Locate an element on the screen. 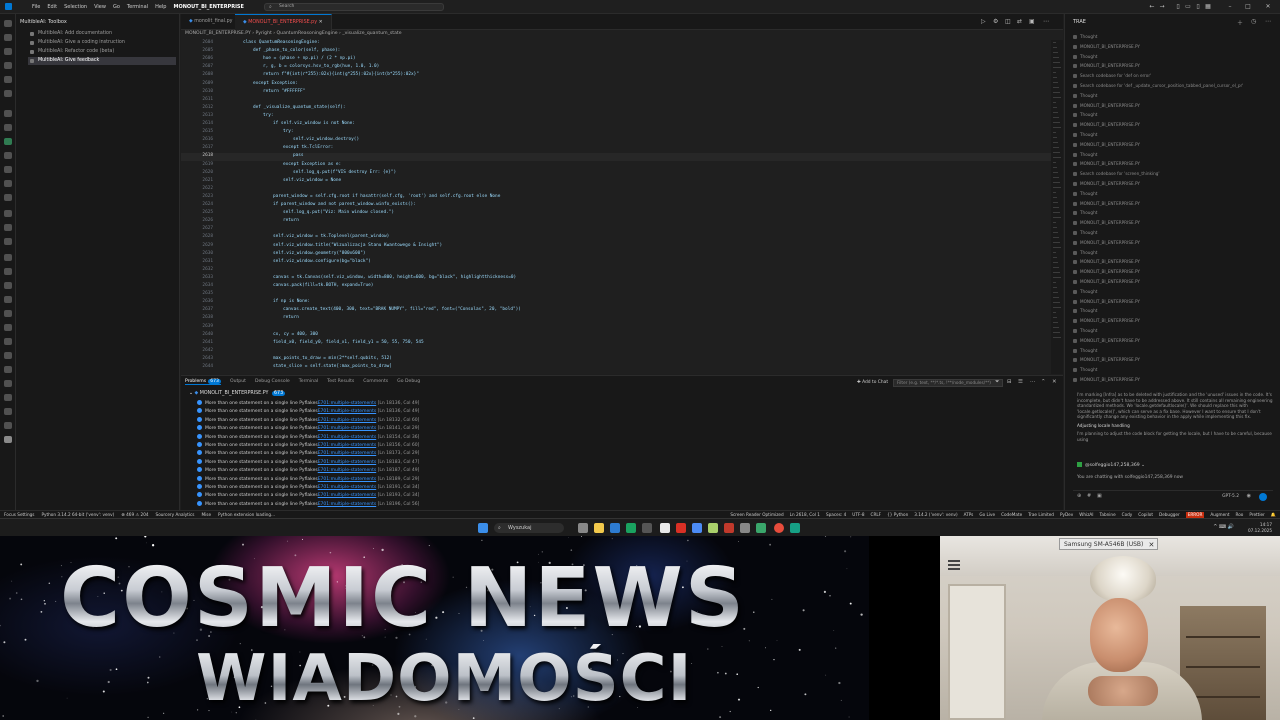 Image resolution: width=1280 pixels, height=720 pixels. tab-test-results: Test Results is located at coordinates (340, 382).